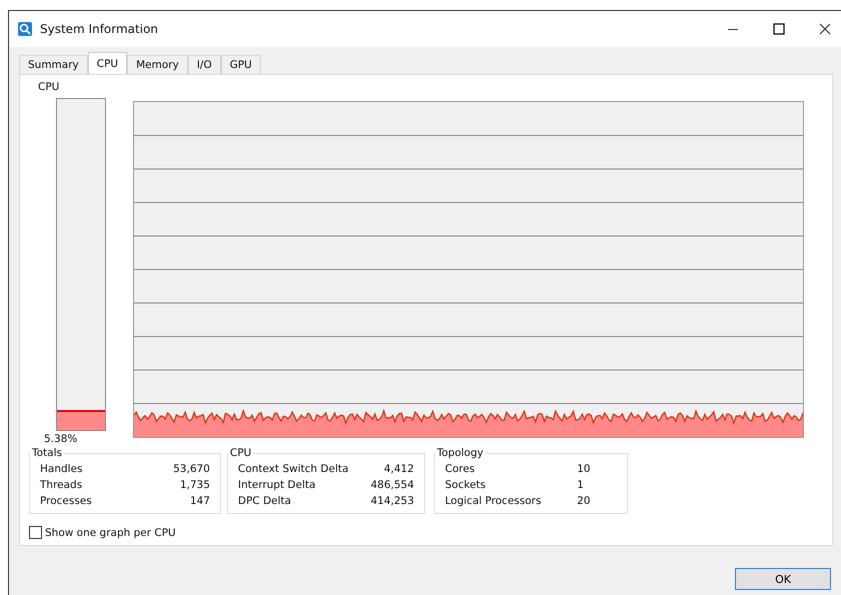  I want to click on close-icon, so click(825, 29).